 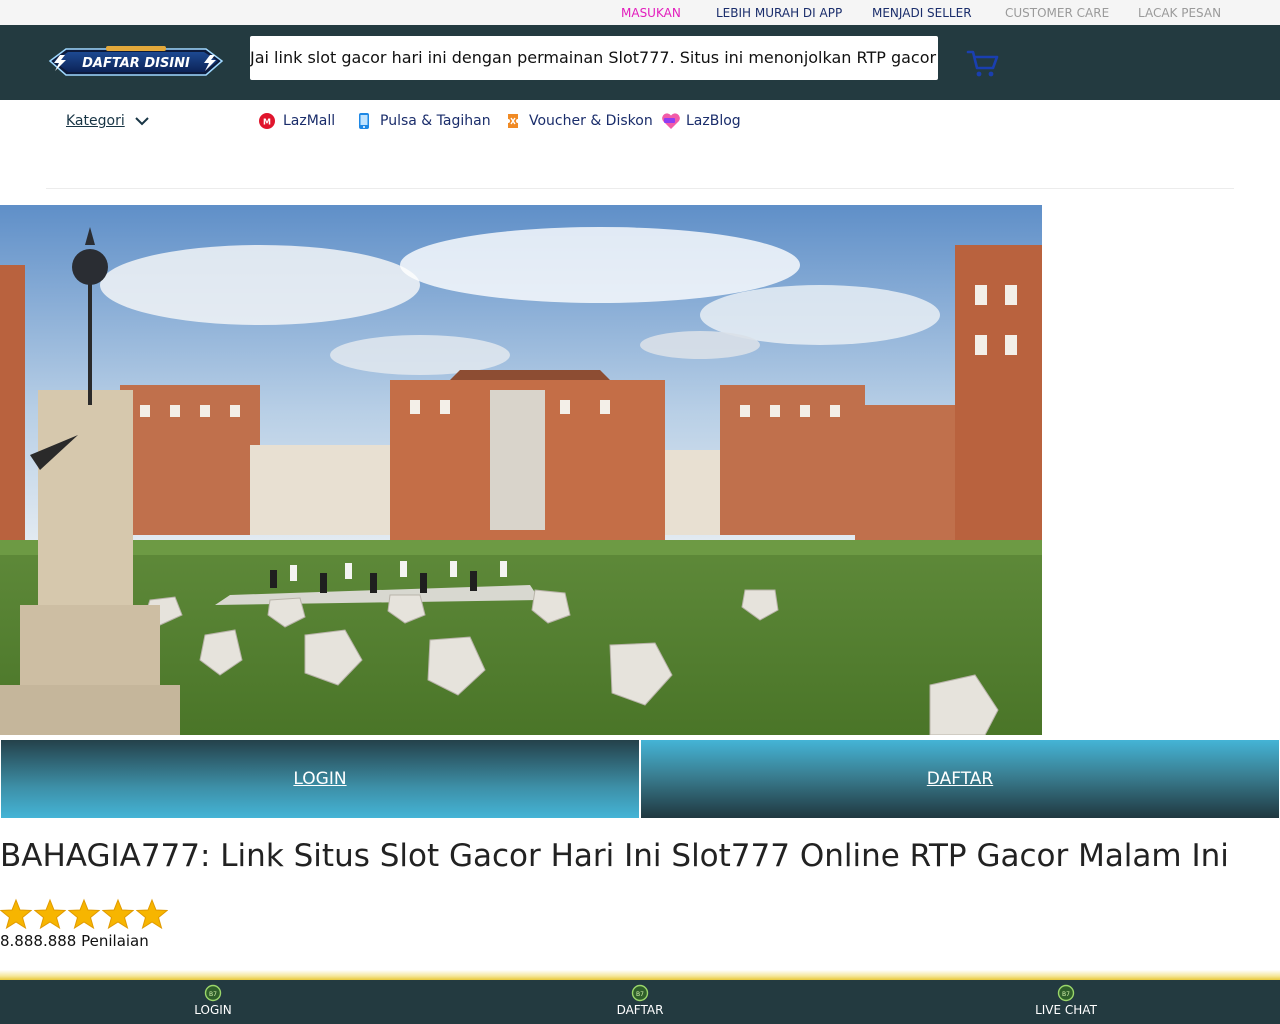 I want to click on svg-text: M, so click(x=267, y=122).